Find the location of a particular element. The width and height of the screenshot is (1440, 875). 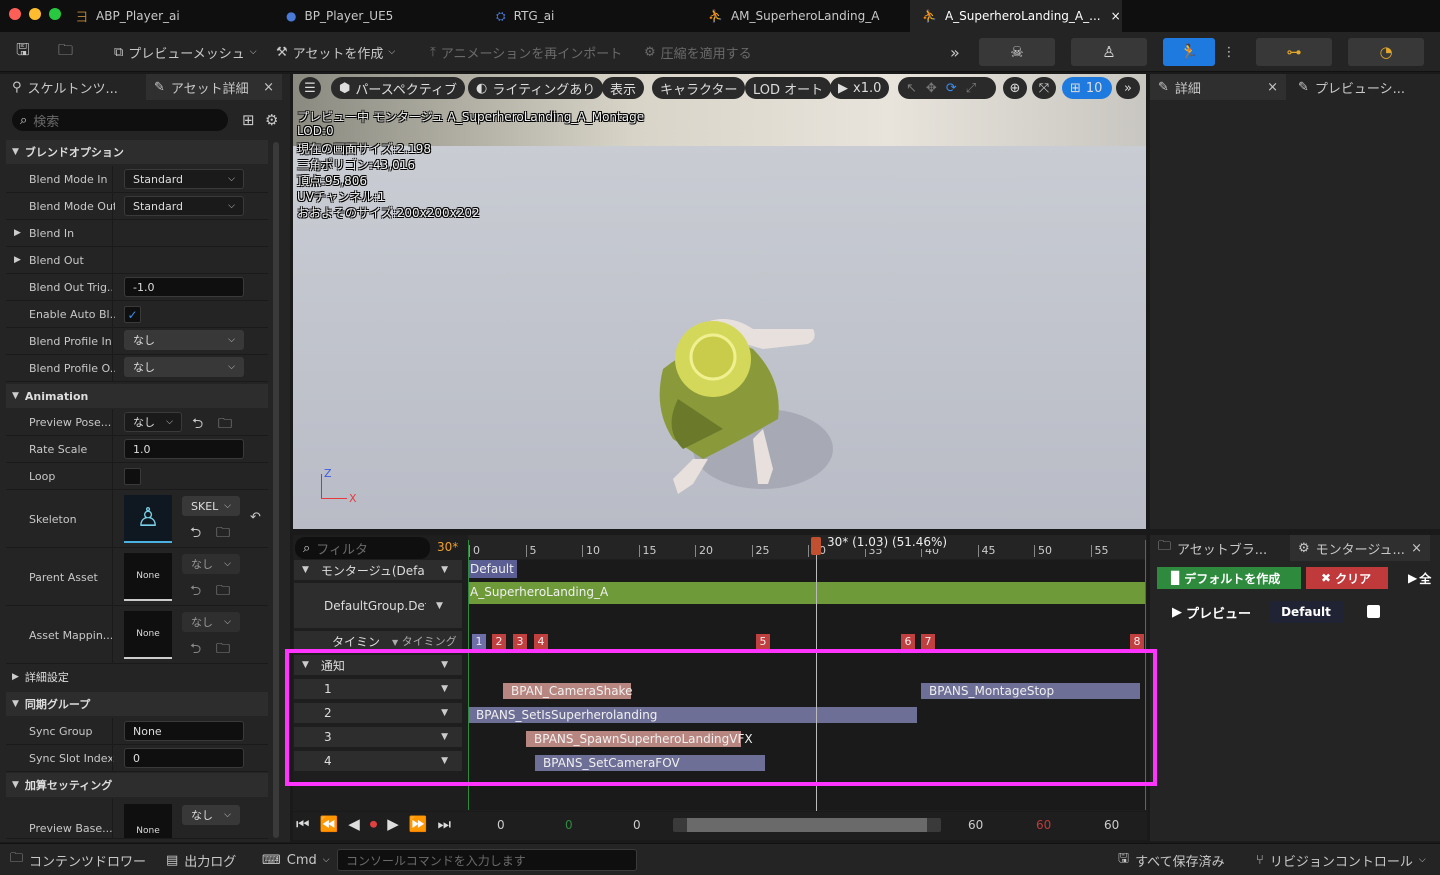

grid-snap-toggle: ⊞ 10 is located at coordinates (1087, 88).